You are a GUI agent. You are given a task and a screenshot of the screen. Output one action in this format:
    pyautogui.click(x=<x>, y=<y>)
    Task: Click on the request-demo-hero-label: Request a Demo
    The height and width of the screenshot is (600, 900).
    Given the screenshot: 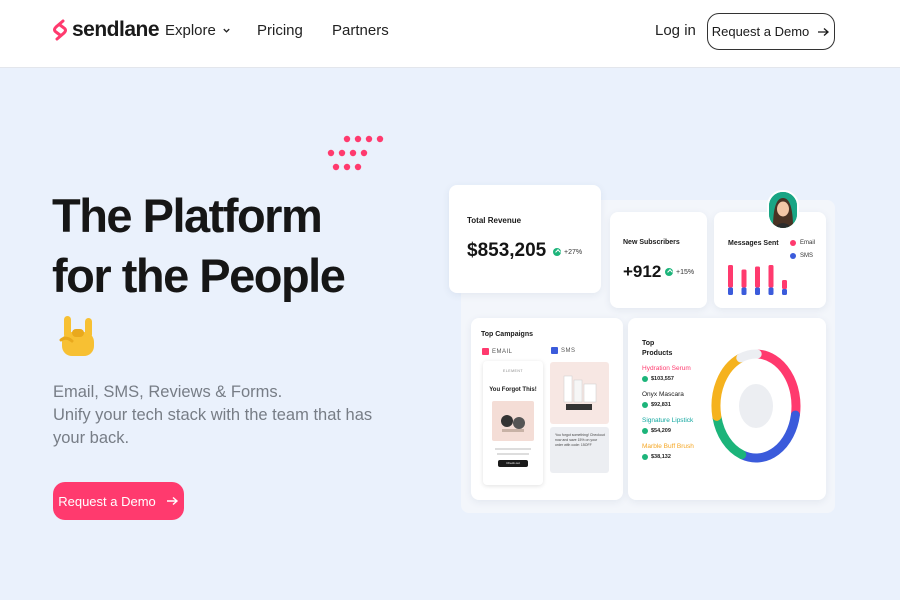 What is the action you would take?
    pyautogui.click(x=107, y=501)
    